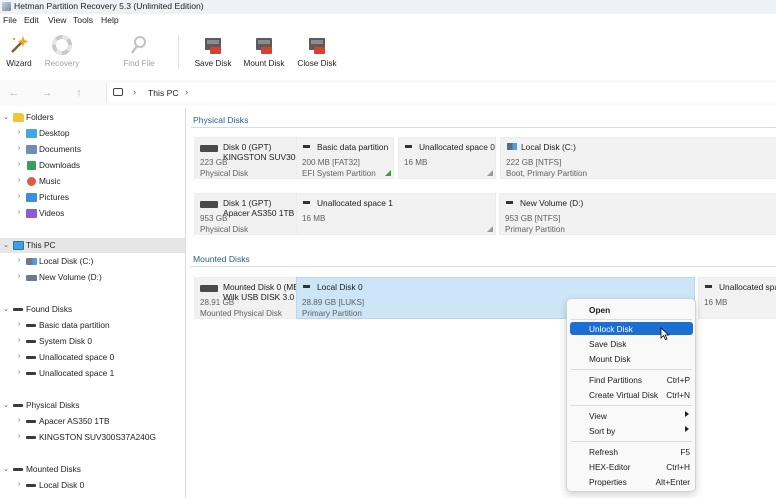 Image resolution: width=776 pixels, height=498 pixels. I want to click on mount-disk-button: Mount Disk, so click(264, 51).